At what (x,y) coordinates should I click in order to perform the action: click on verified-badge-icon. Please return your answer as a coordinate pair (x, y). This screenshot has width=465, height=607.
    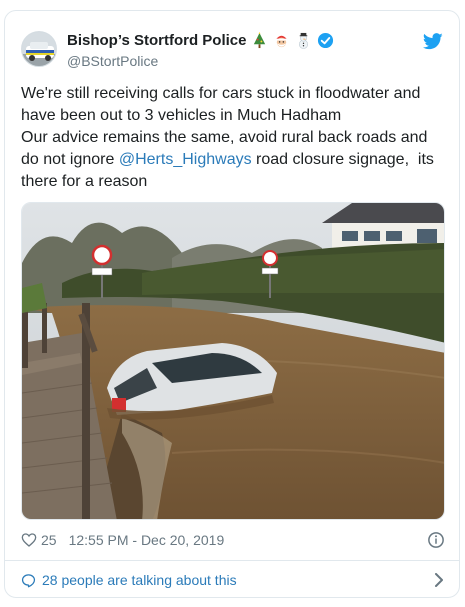
    Looking at the image, I should click on (326, 40).